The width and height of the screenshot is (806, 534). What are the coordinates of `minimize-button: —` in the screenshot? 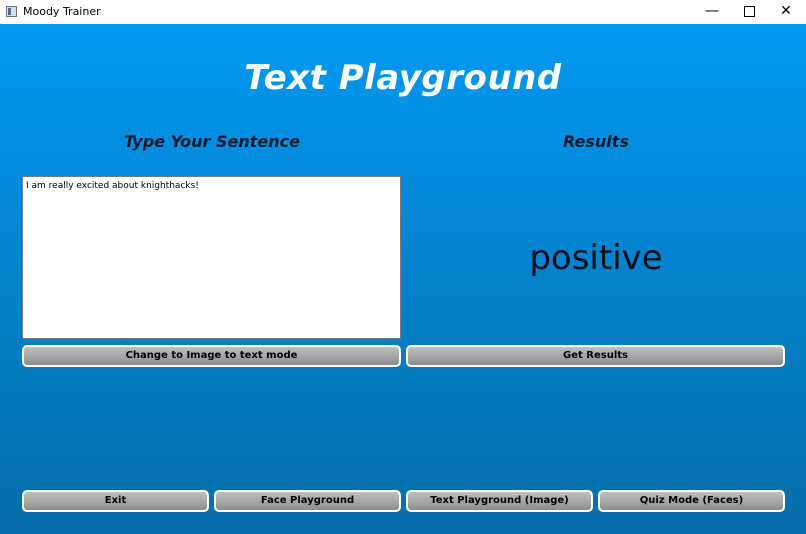 It's located at (712, 12).